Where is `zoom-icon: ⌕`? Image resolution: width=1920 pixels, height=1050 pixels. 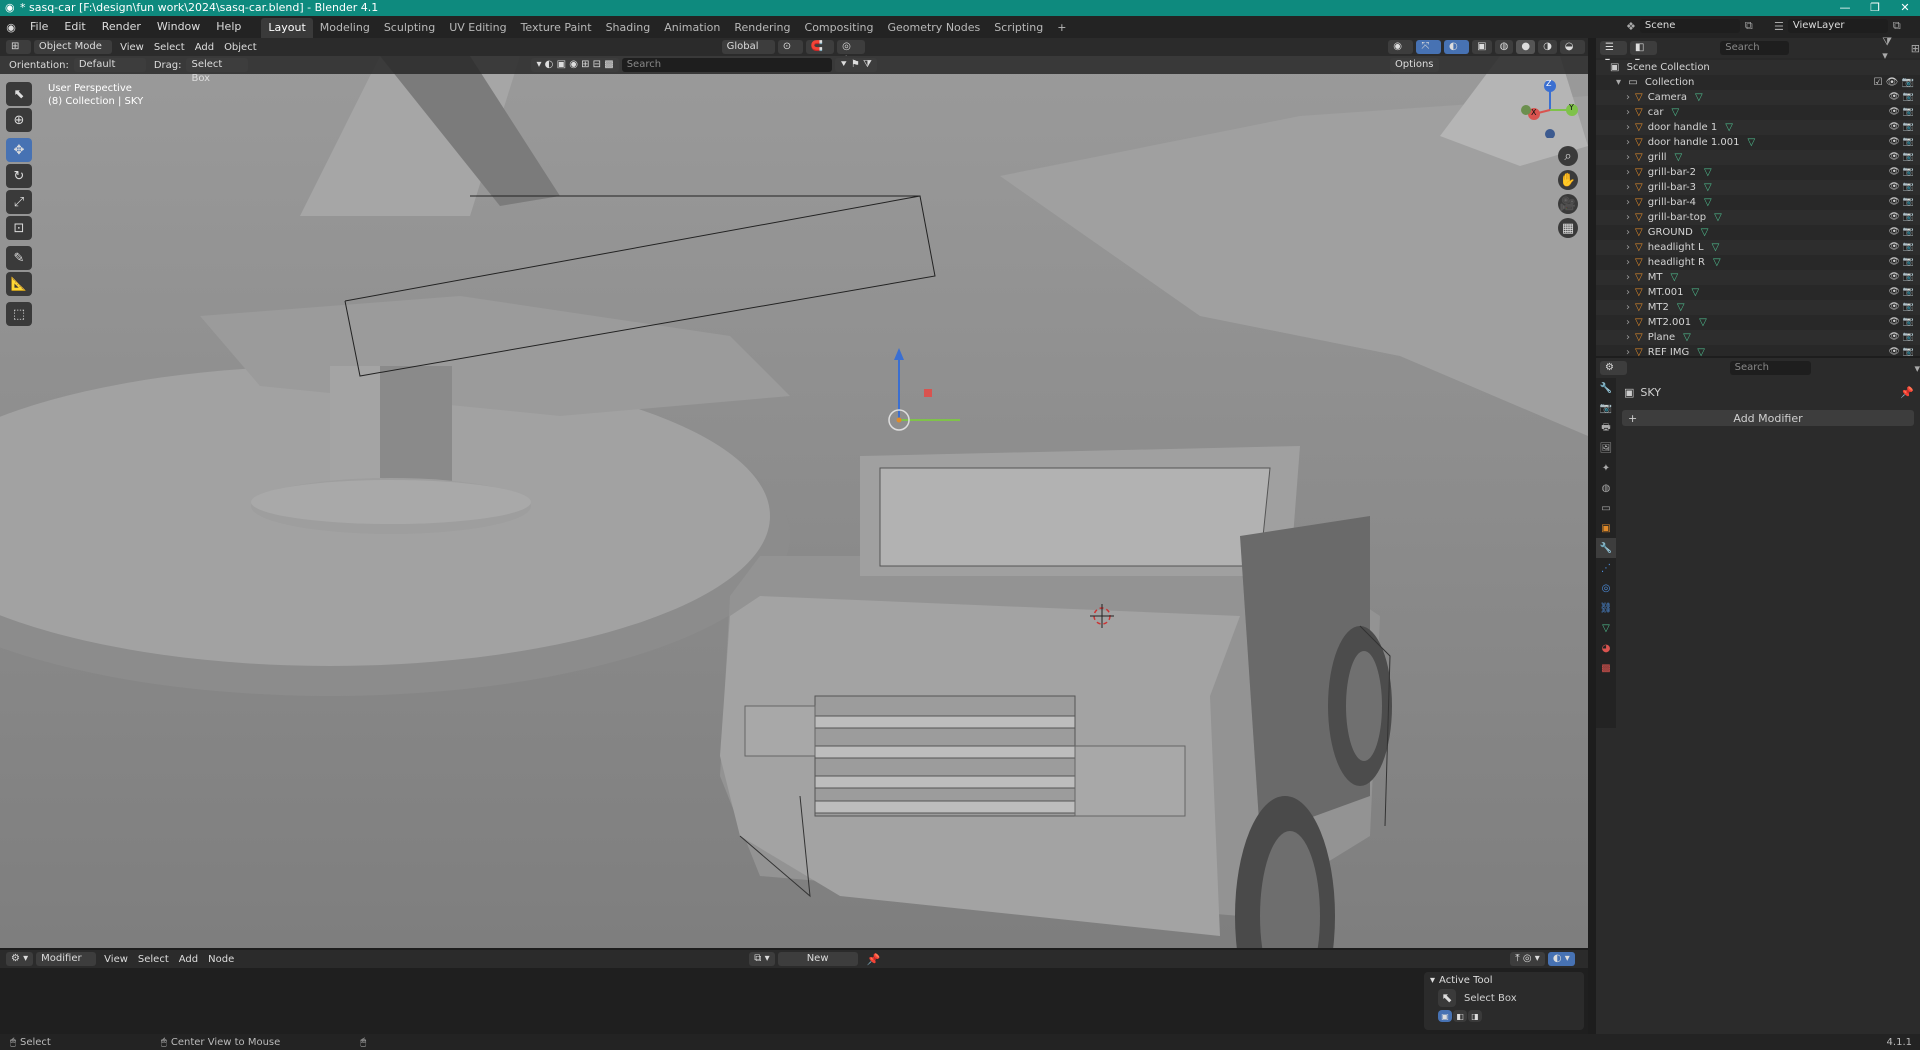 zoom-icon: ⌕ is located at coordinates (1568, 156).